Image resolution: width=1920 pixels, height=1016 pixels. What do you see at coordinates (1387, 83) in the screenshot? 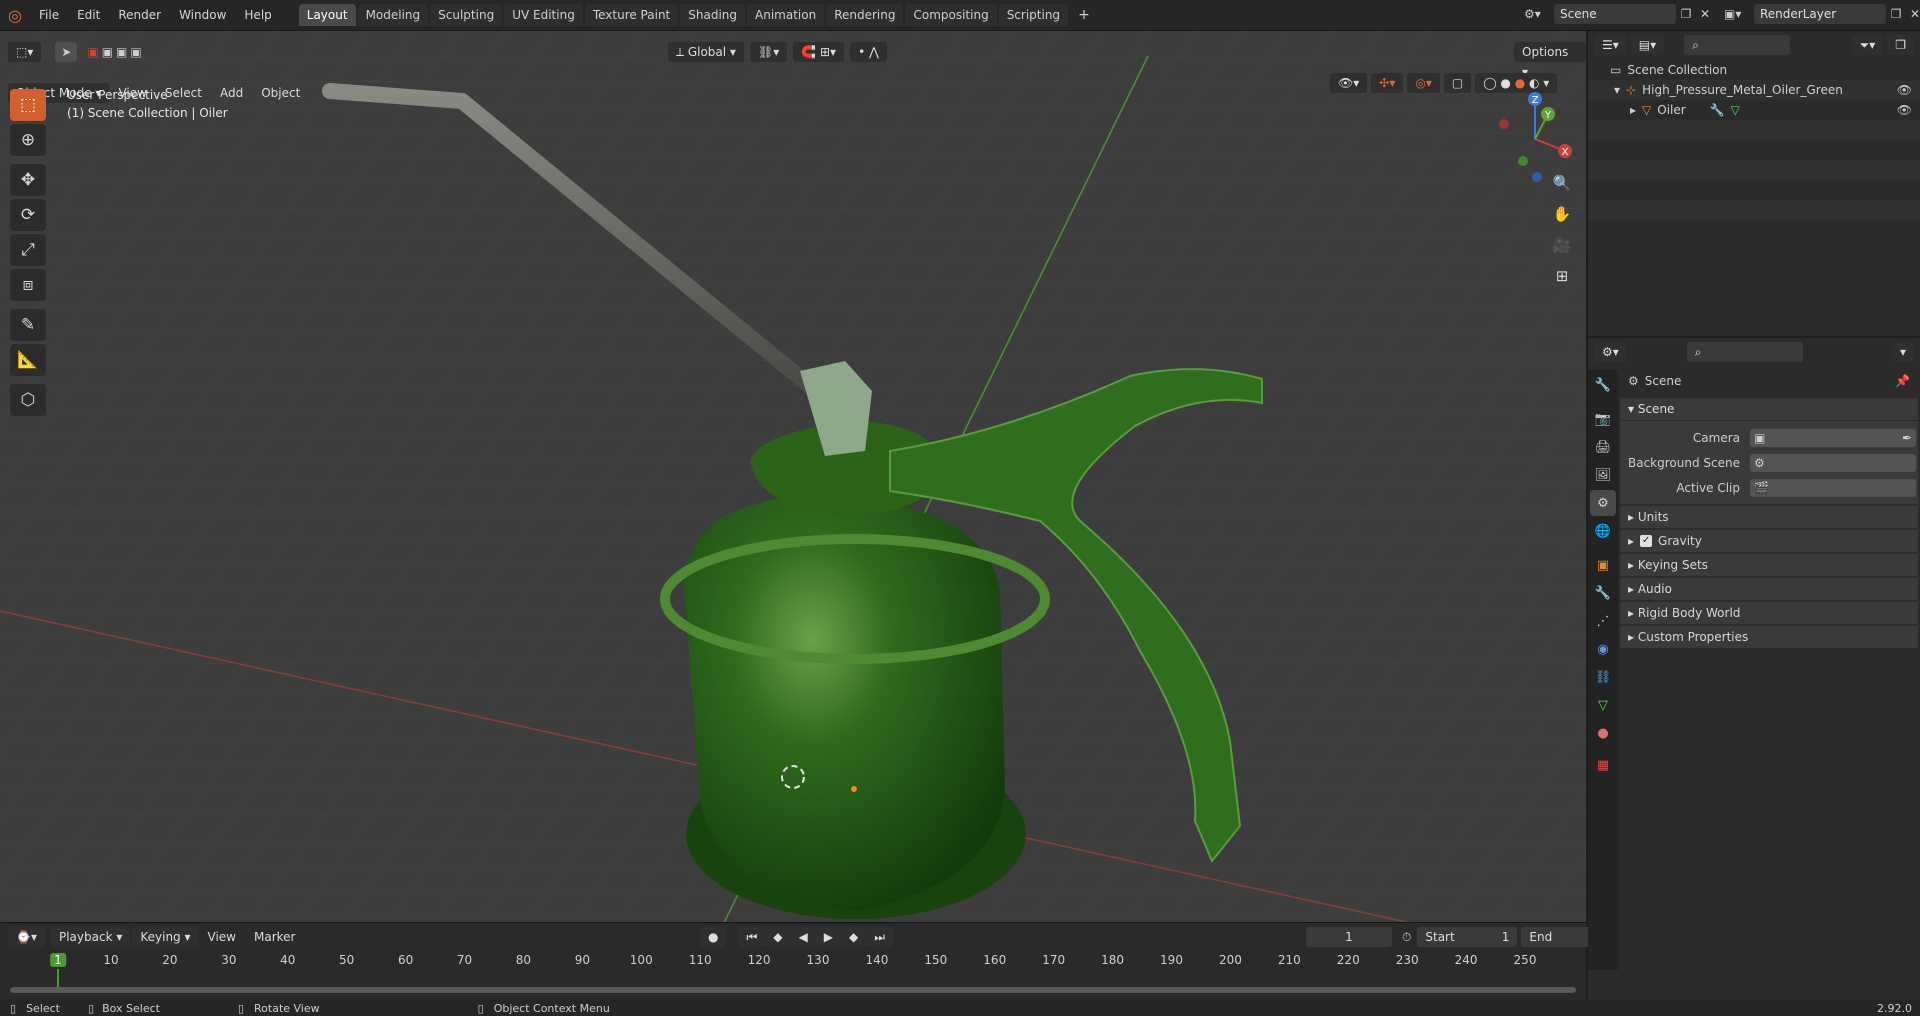
I see `gizmo-toggle-icon: ✣▾` at bounding box center [1387, 83].